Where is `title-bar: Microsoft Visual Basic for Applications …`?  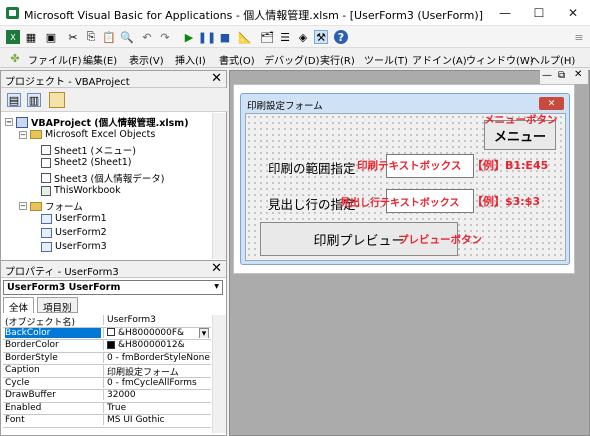
title-bar: Microsoft Visual Basic for Applications … is located at coordinates (295, 13).